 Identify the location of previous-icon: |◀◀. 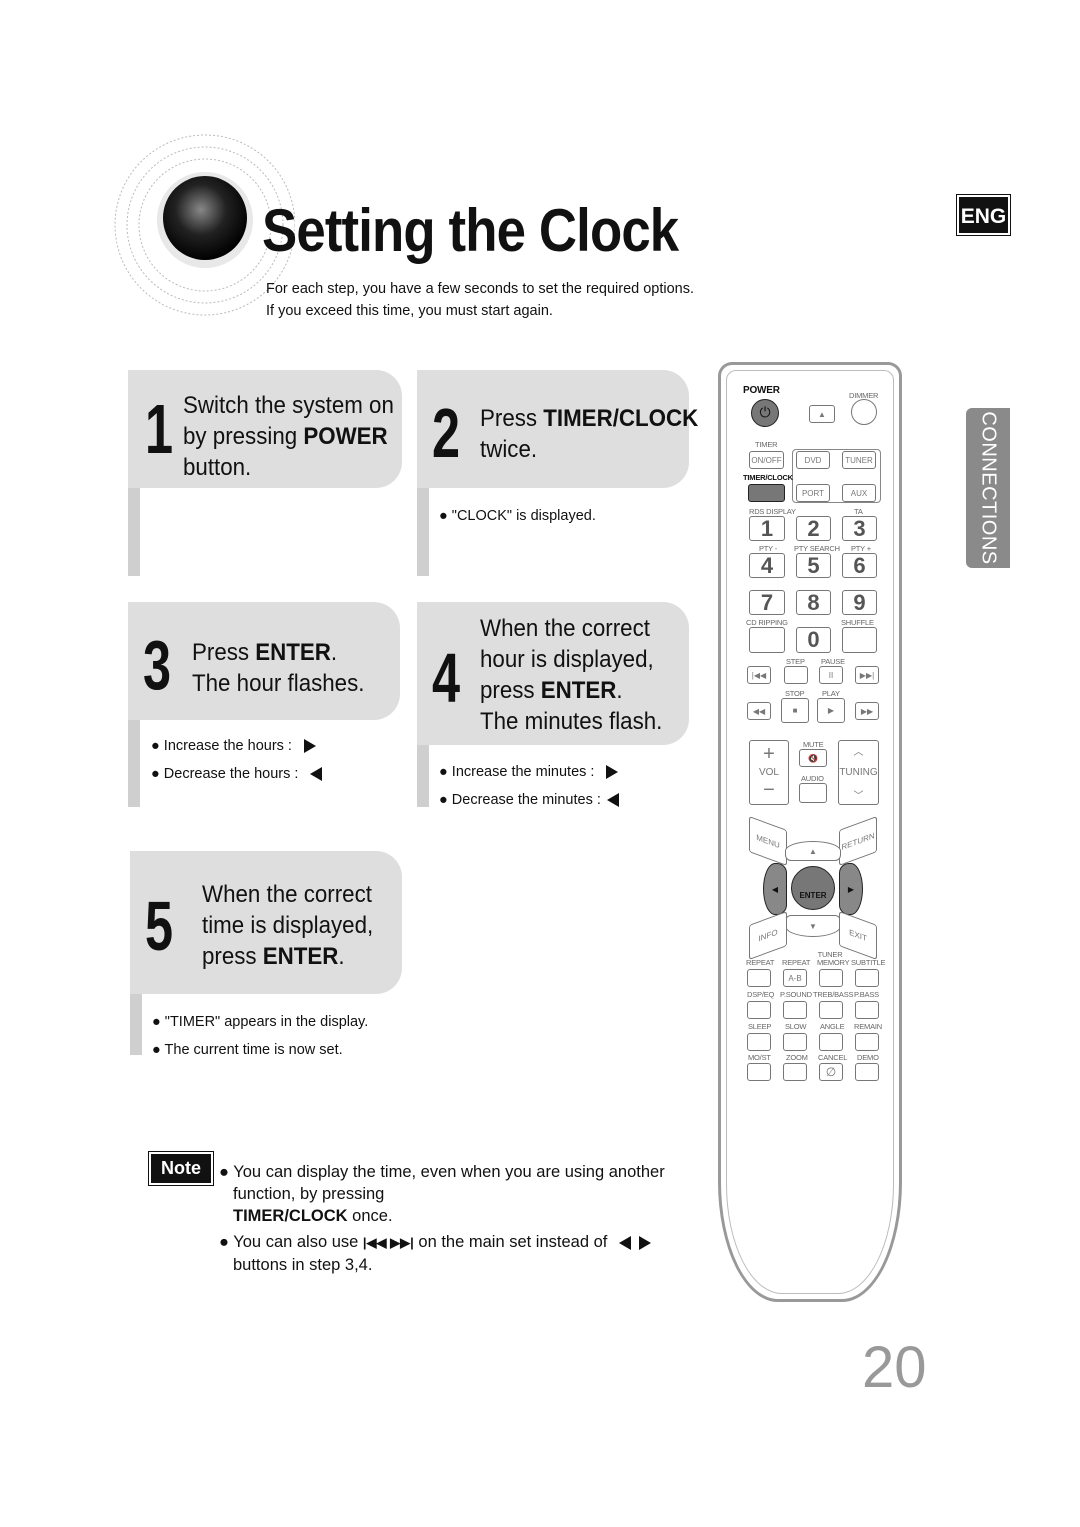
(759, 675).